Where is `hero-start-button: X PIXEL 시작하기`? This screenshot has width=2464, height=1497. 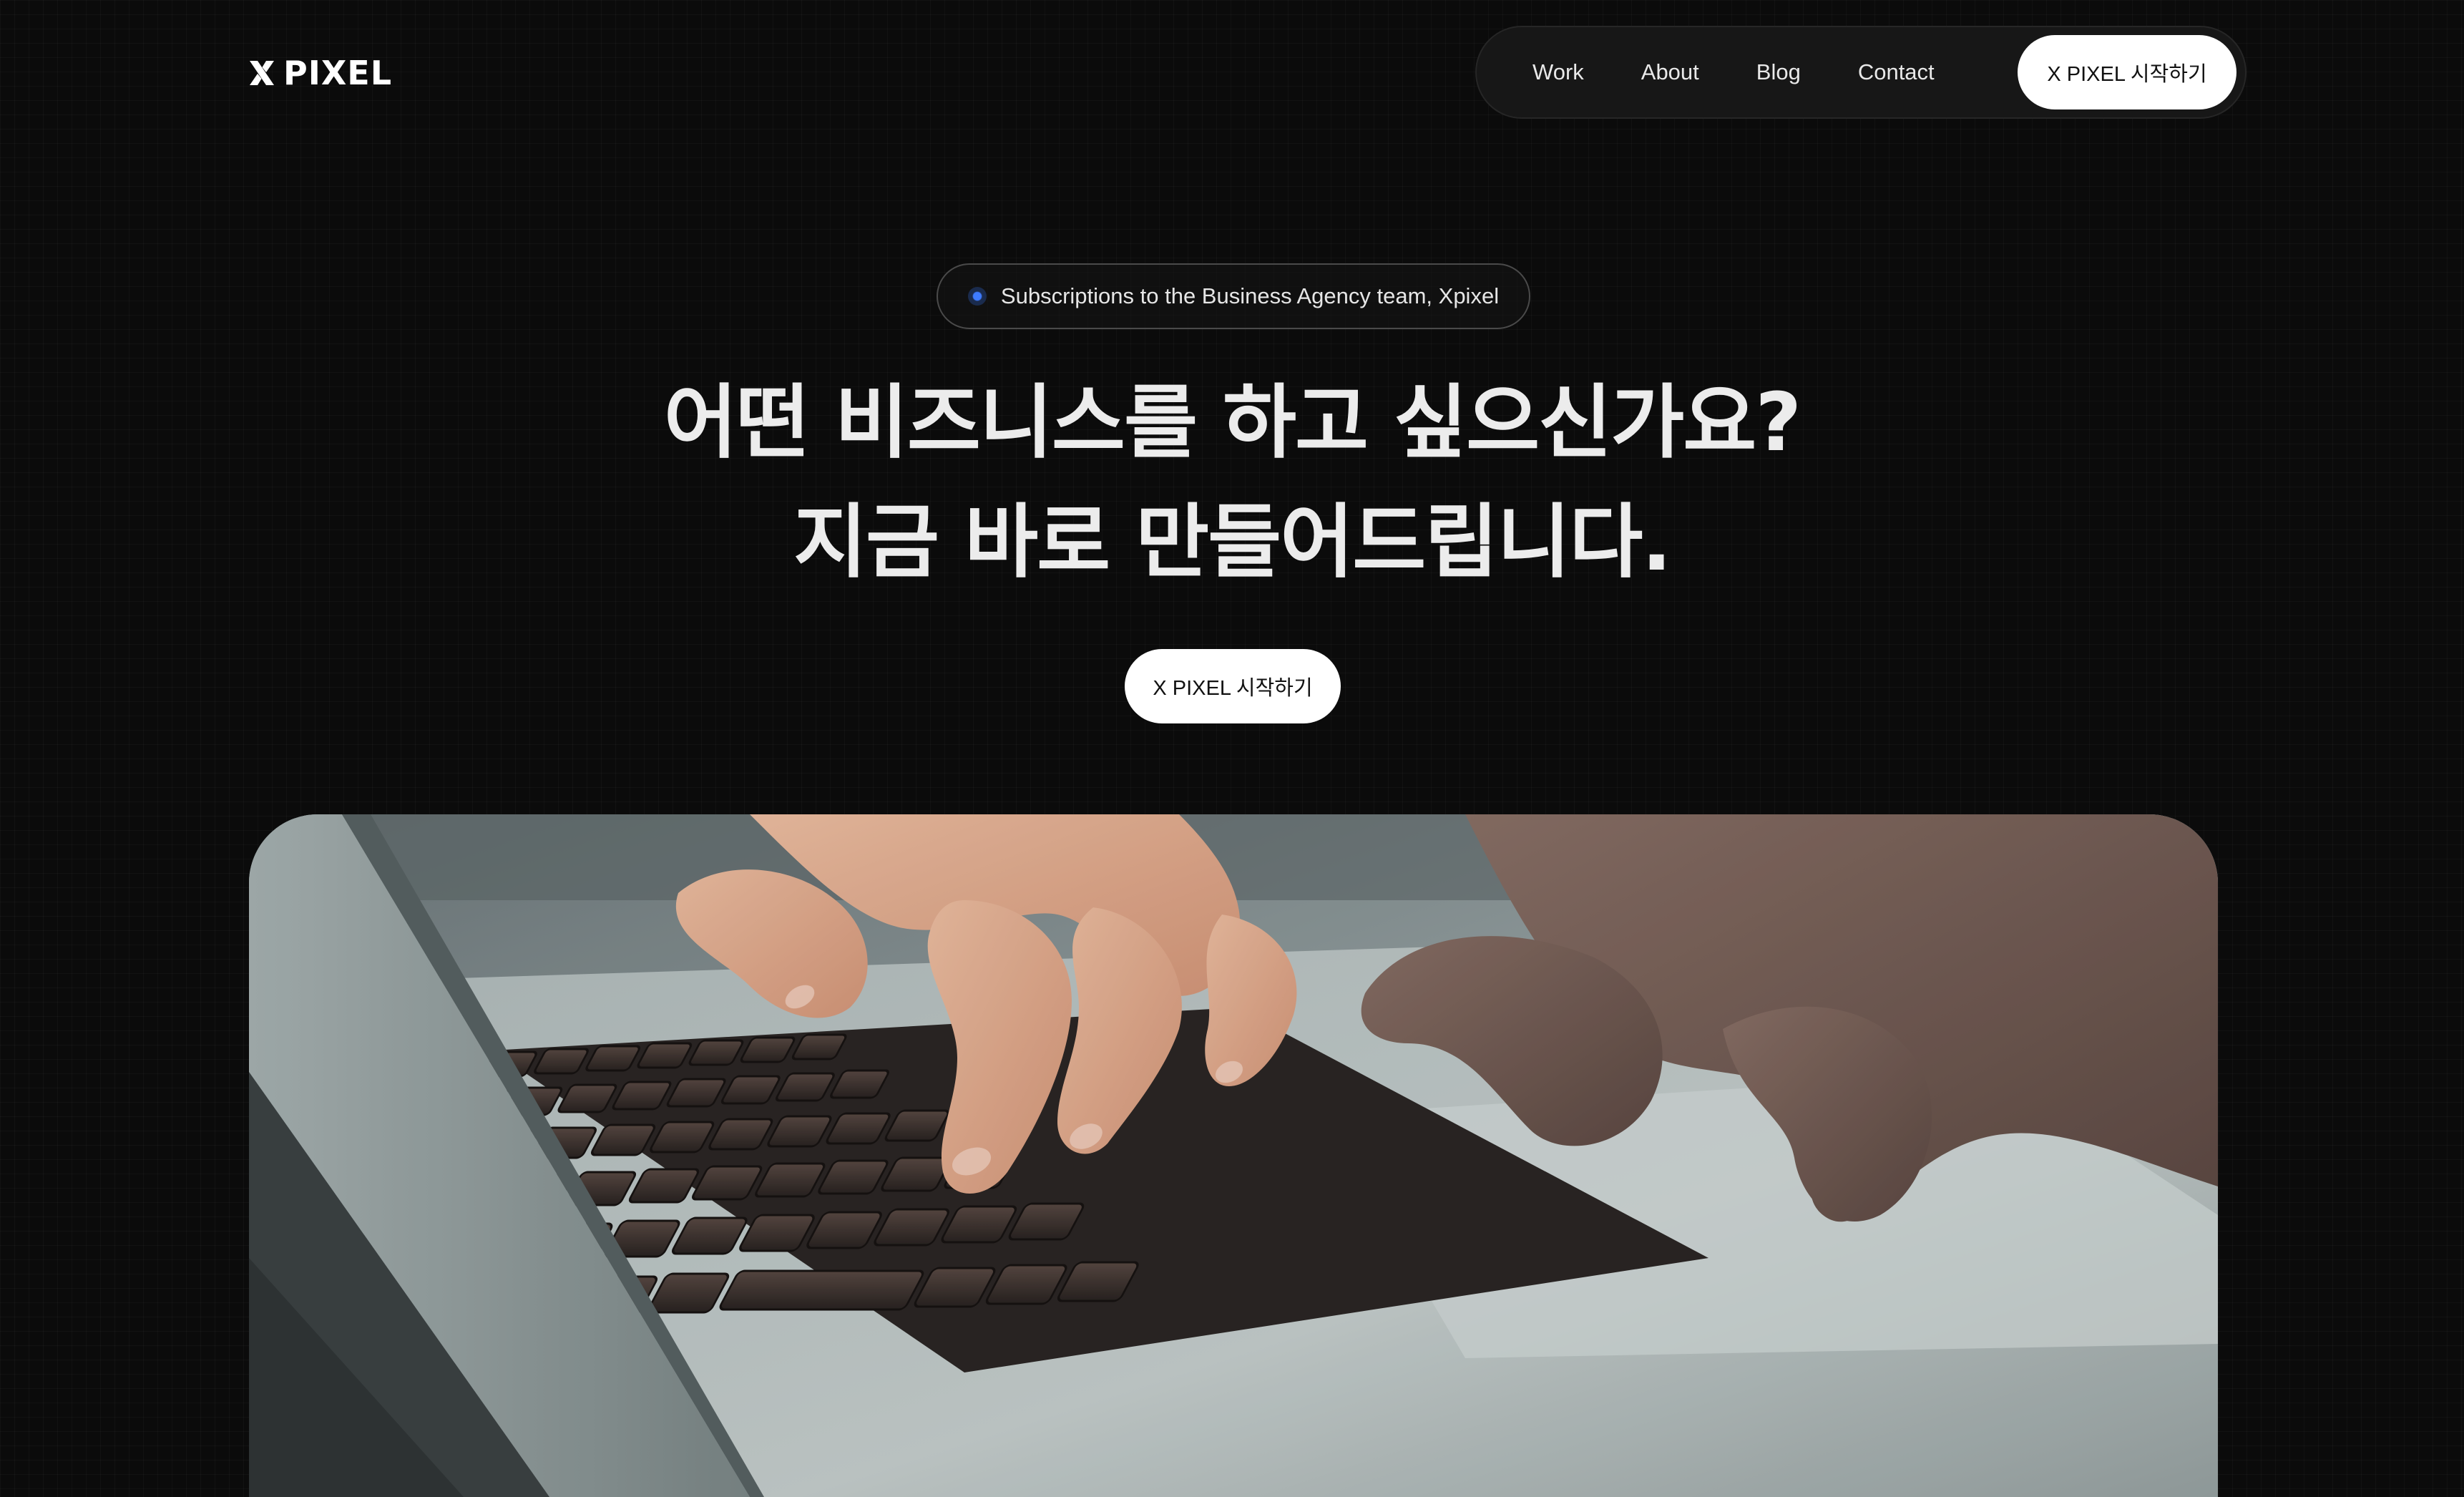 hero-start-button: X PIXEL 시작하기 is located at coordinates (1233, 686).